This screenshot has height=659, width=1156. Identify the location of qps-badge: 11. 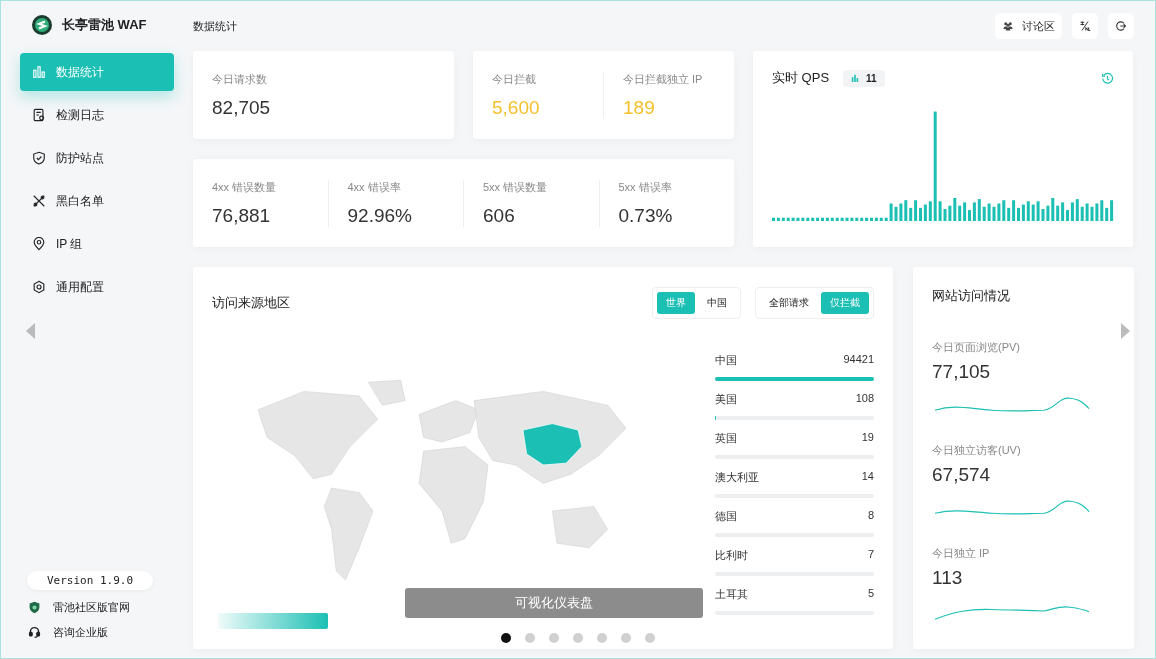
(864, 78).